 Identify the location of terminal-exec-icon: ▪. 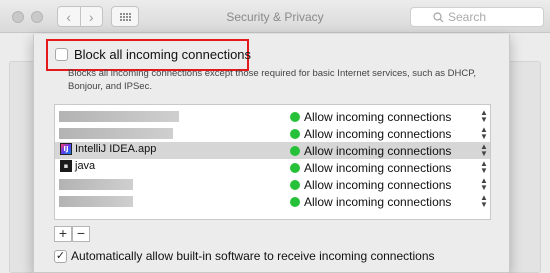
(66, 166).